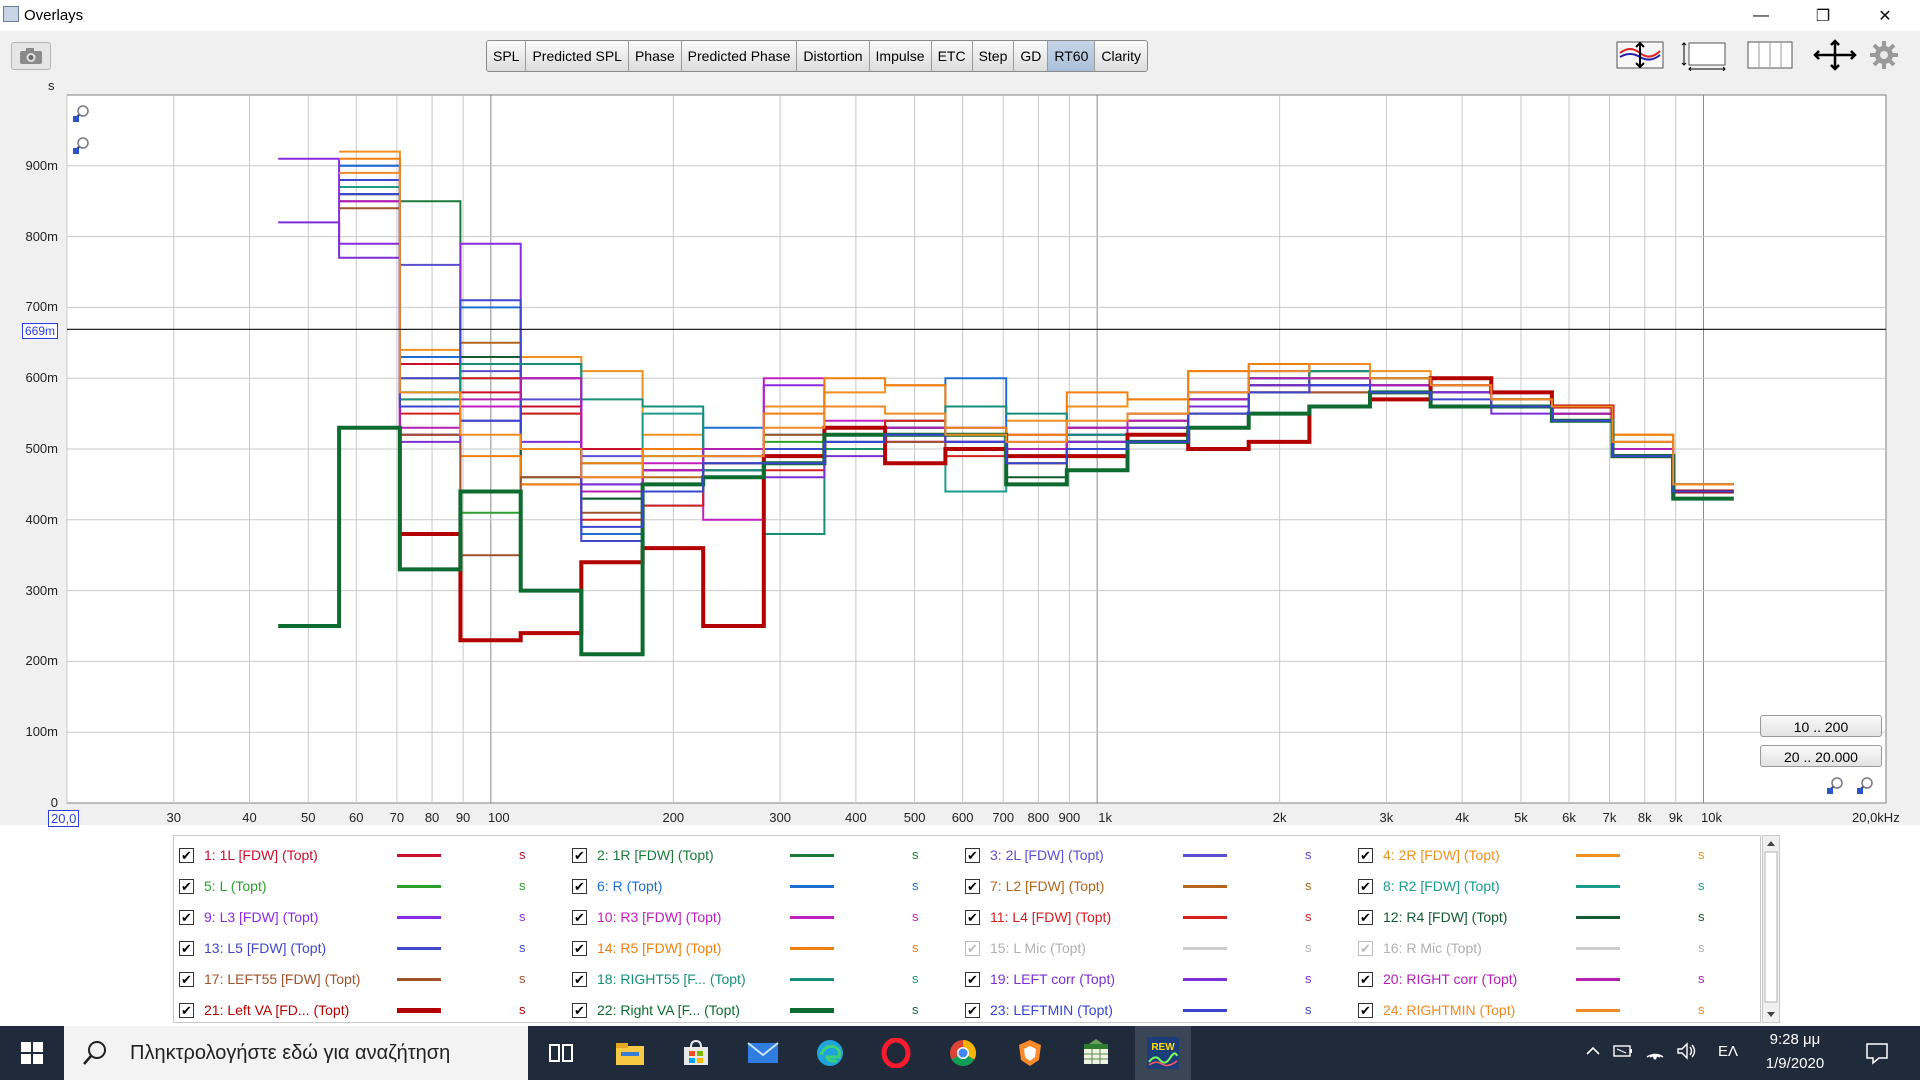 Image resolution: width=1920 pixels, height=1080 pixels. I want to click on file-explorer-button, so click(630, 1053).